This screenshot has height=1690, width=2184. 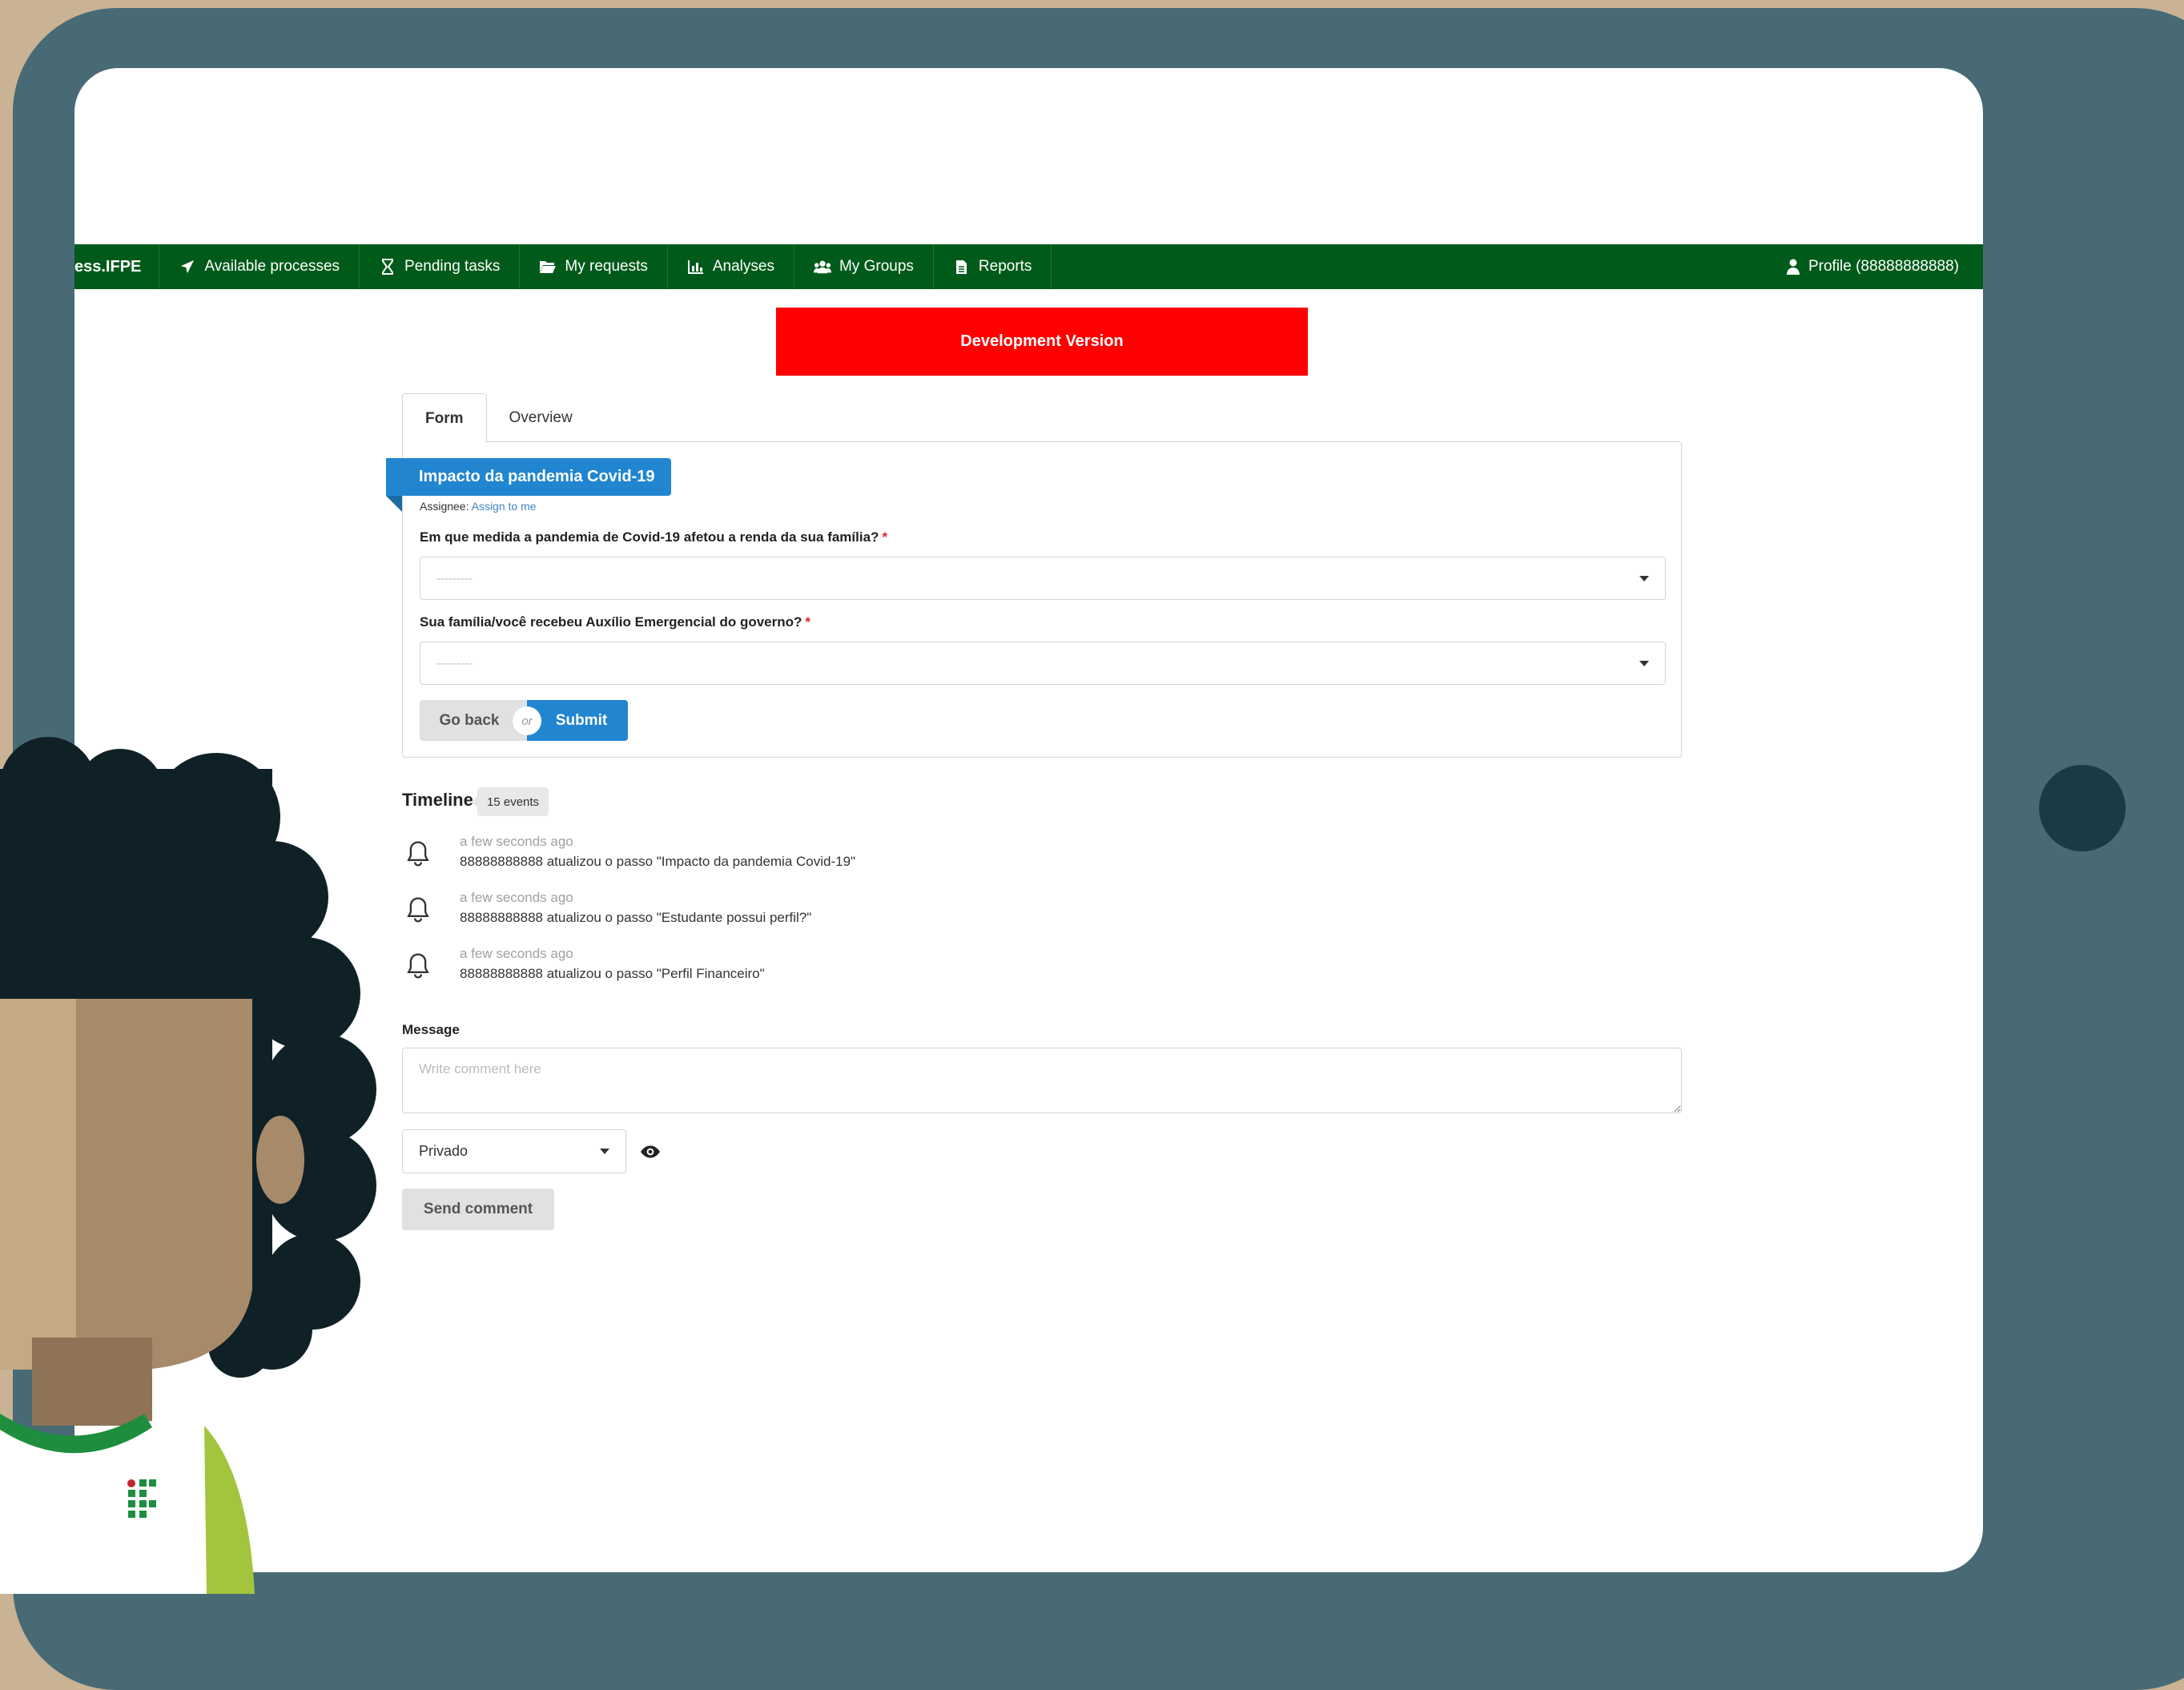 I want to click on tab-form: Form, so click(x=444, y=418).